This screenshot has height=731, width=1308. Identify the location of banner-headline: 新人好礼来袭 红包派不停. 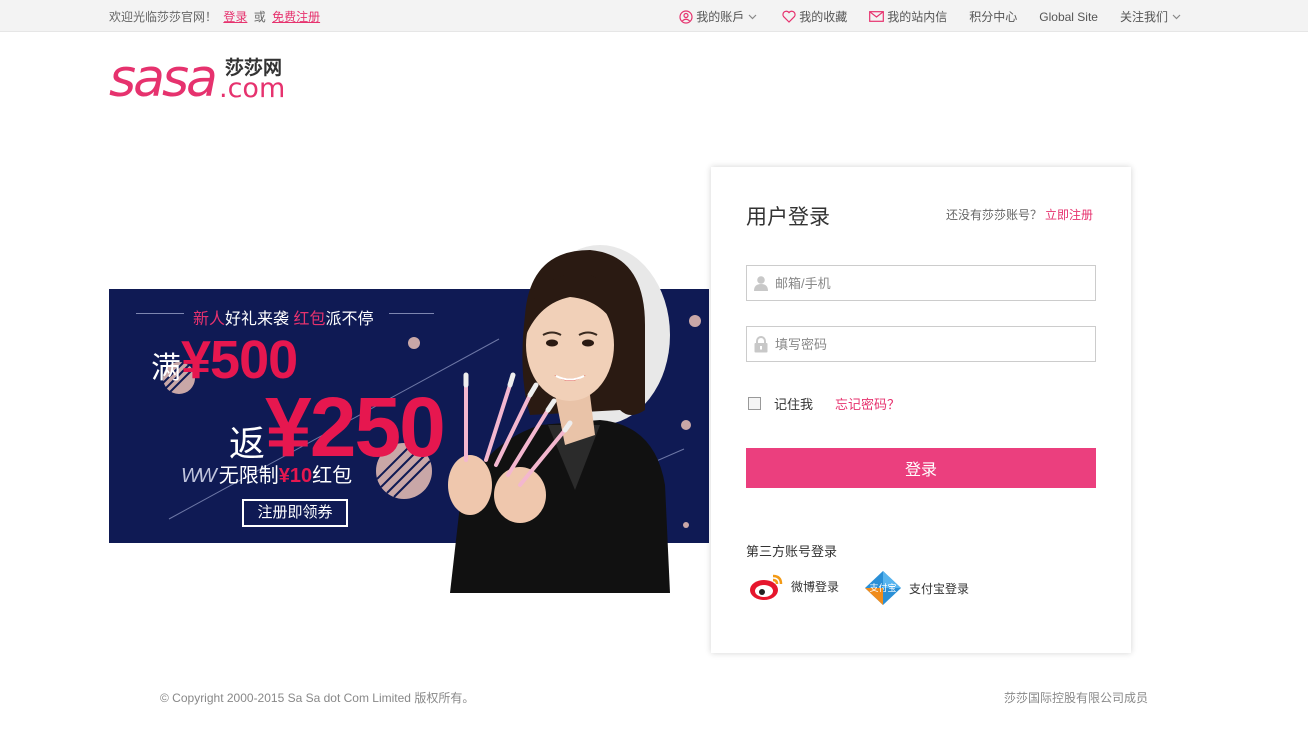
(283, 317).